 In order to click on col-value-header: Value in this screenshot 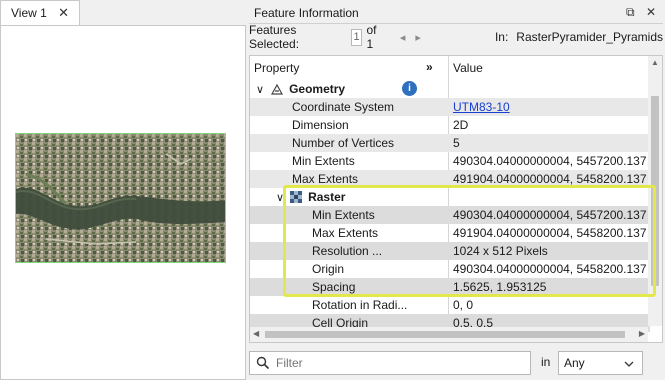, I will do `click(551, 68)`.